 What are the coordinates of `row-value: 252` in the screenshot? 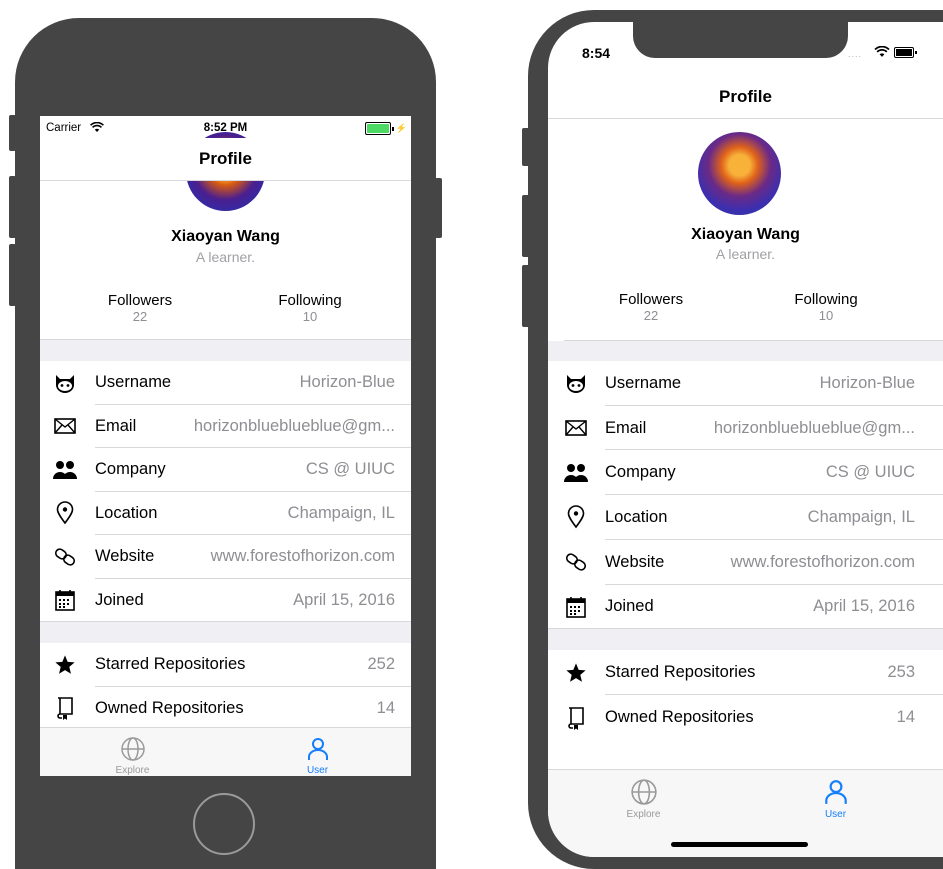 It's located at (381, 664).